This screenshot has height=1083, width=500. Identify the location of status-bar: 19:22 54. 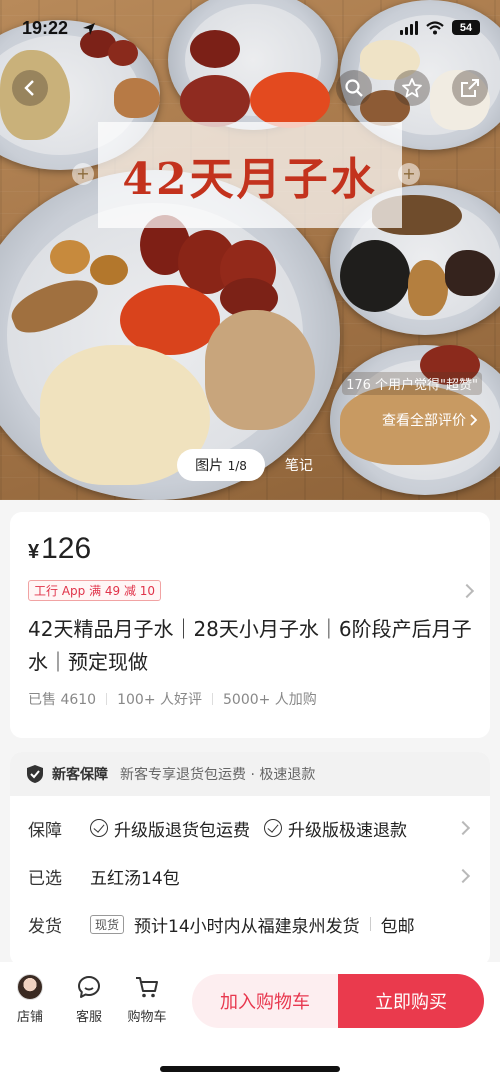
(250, 27).